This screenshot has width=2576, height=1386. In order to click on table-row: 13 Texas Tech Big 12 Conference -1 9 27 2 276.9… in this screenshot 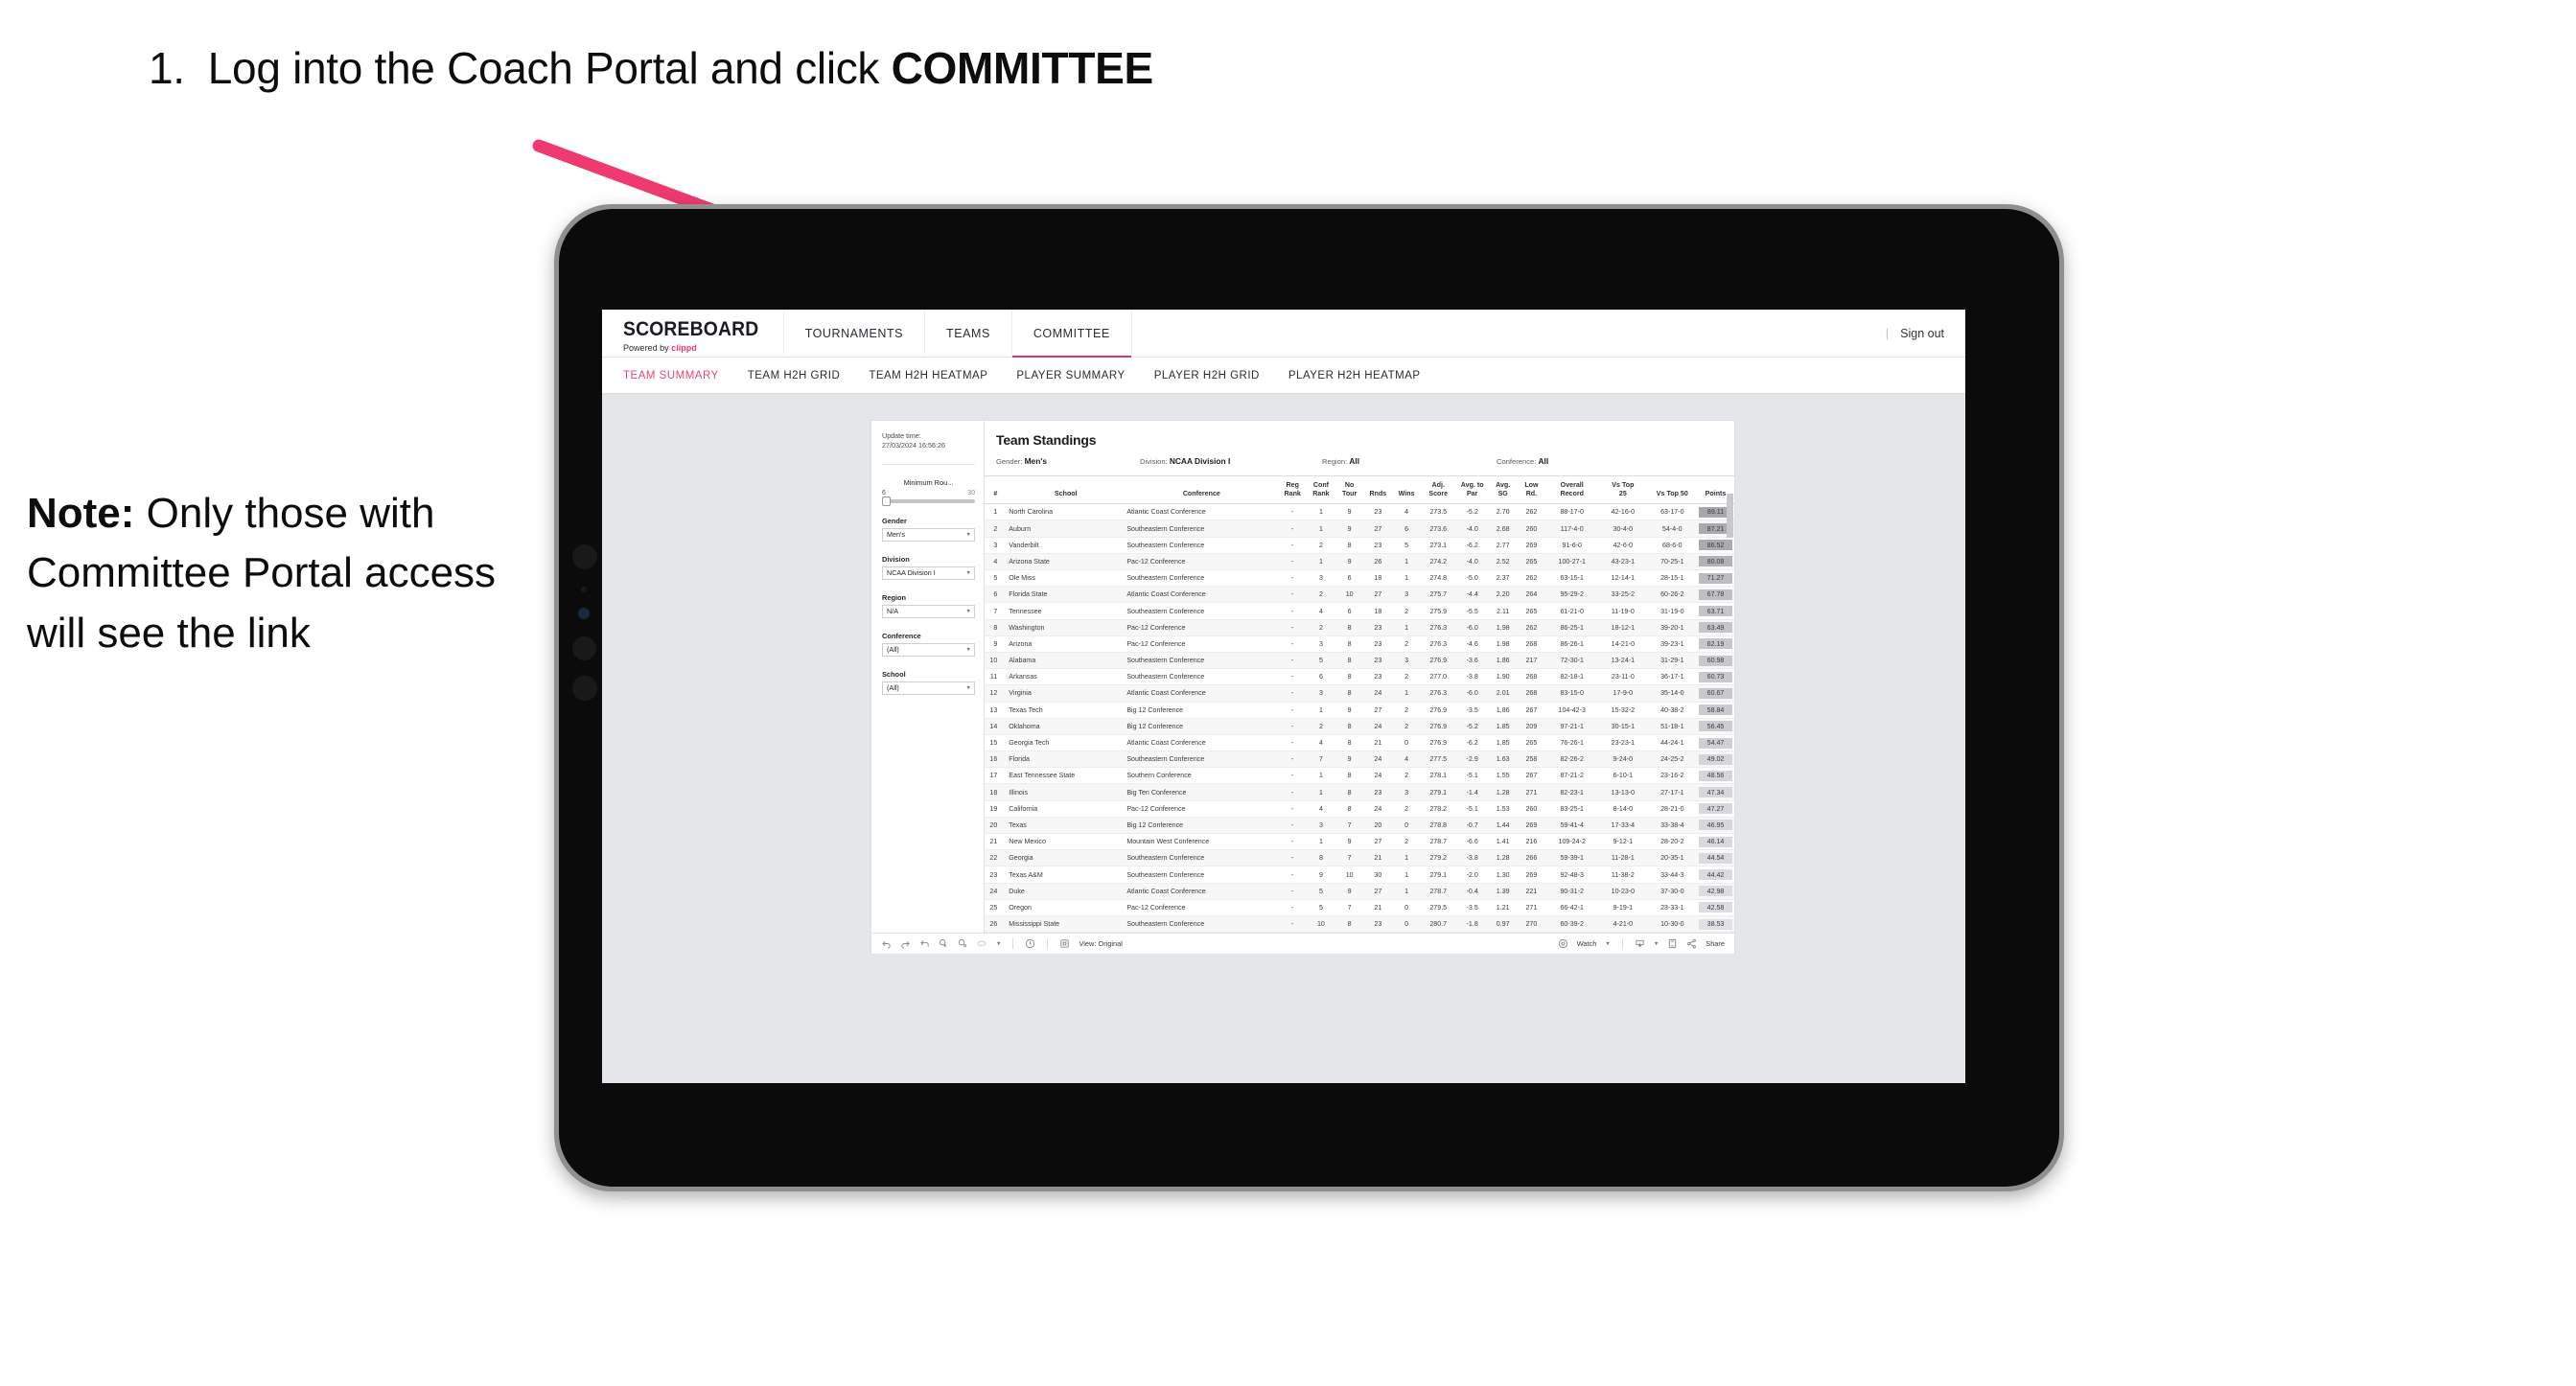, I will do `click(1360, 711)`.